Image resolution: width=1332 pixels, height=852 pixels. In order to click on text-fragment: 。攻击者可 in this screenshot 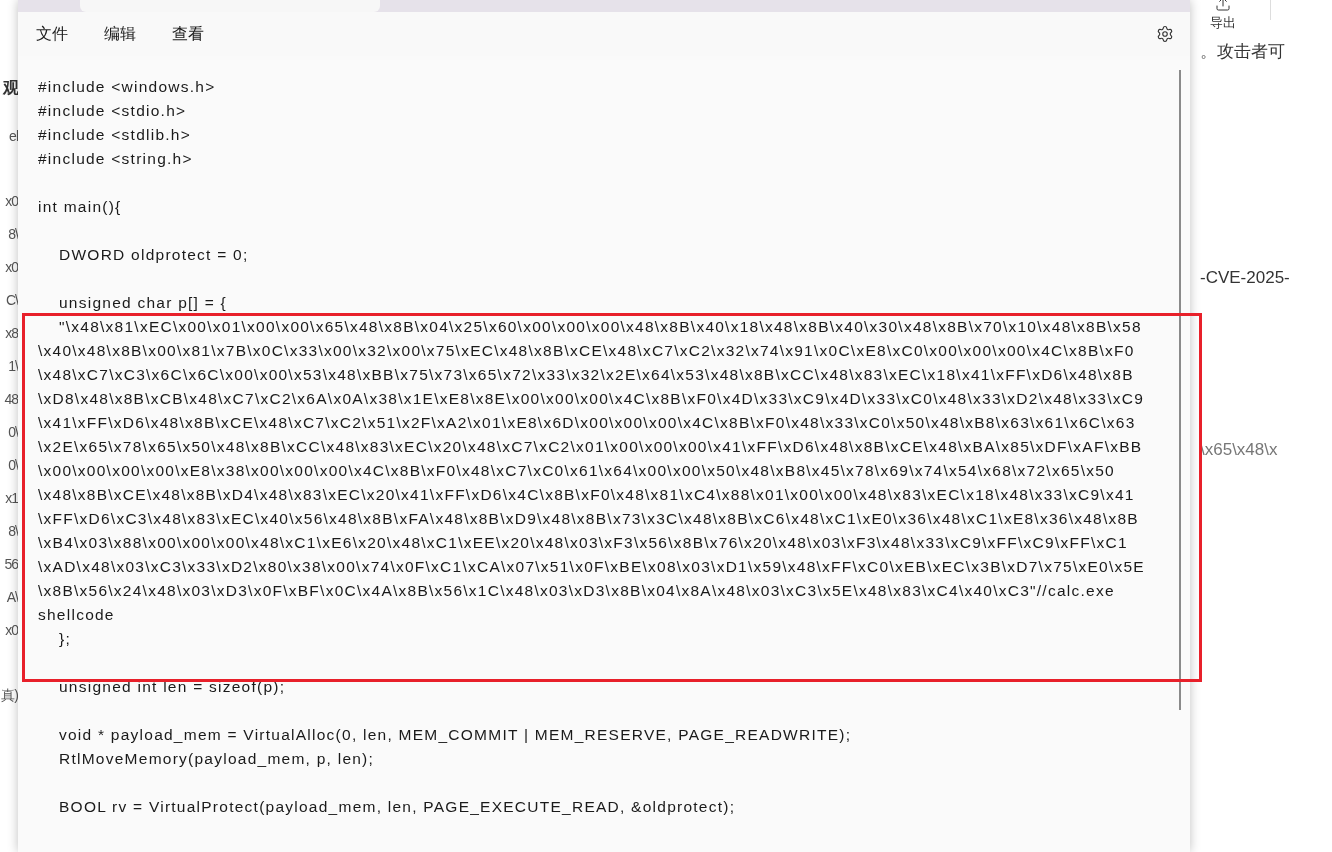, I will do `click(1242, 52)`.